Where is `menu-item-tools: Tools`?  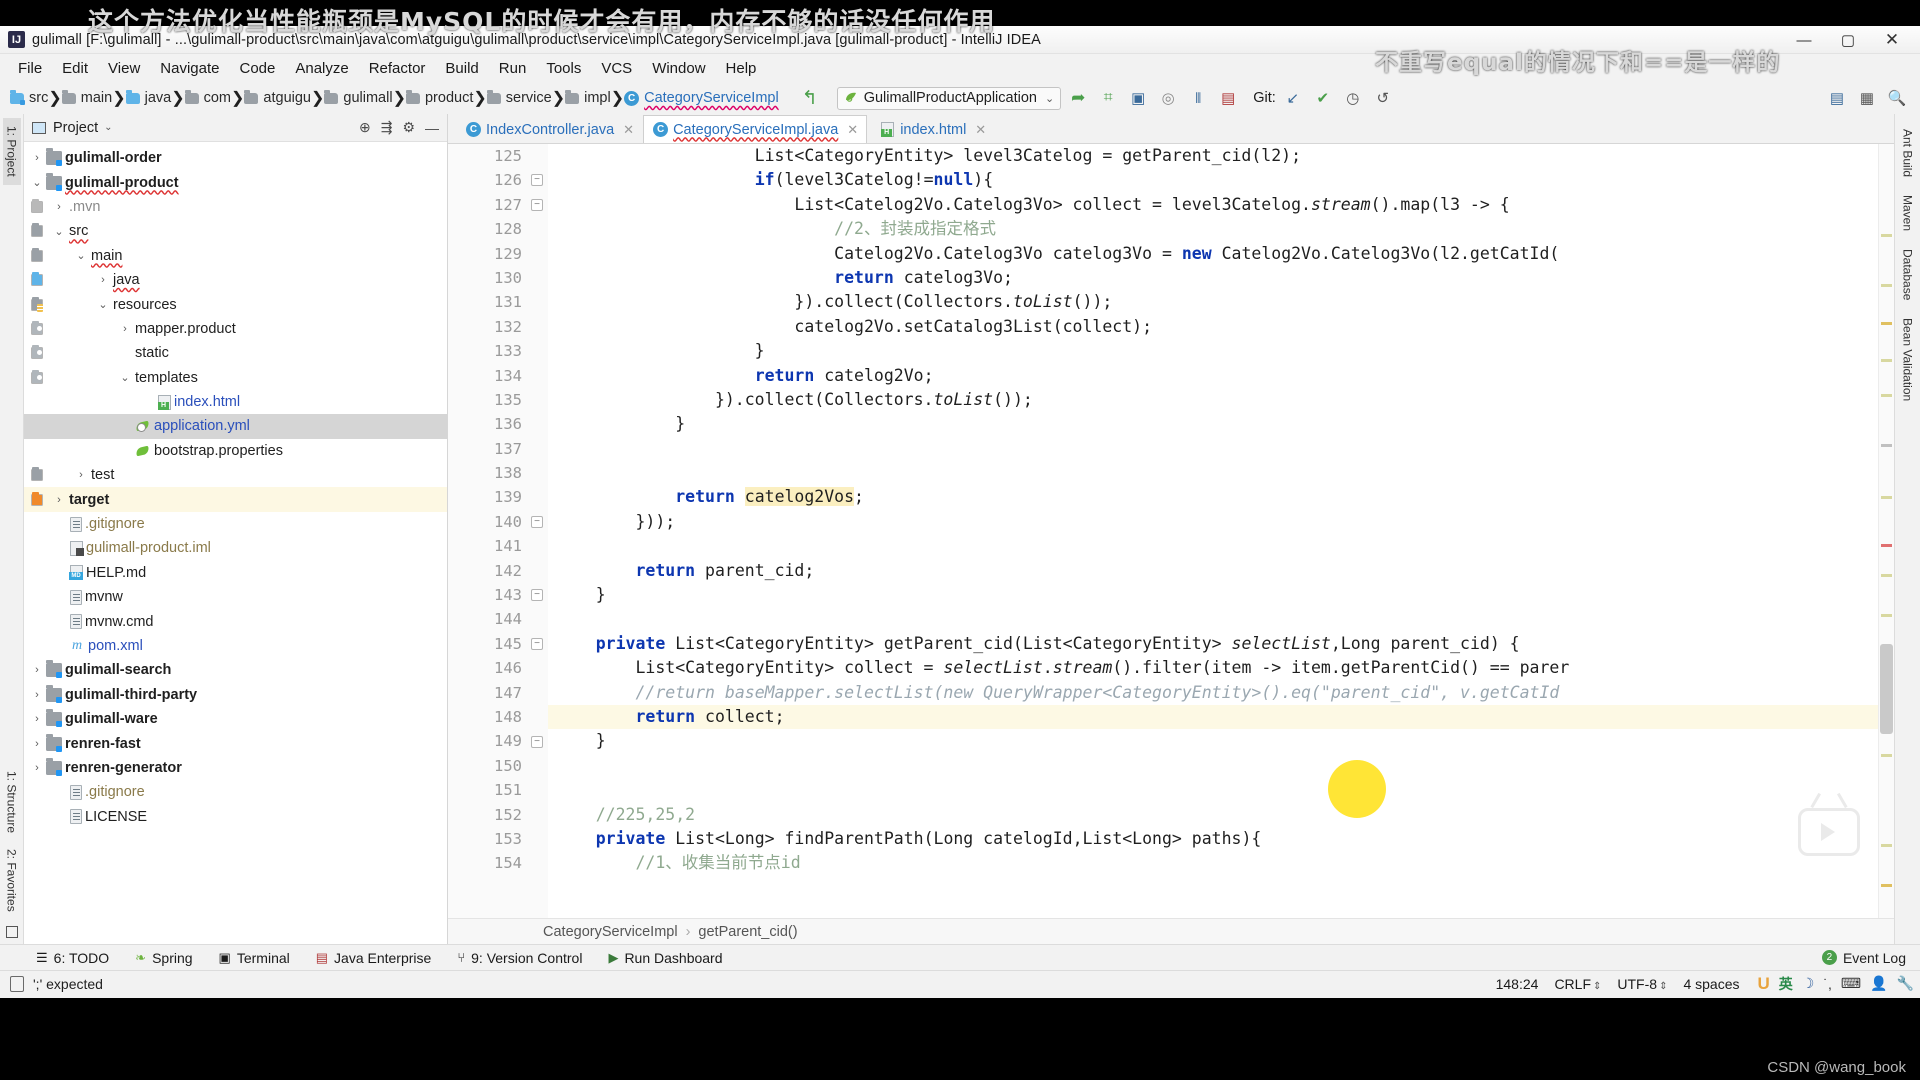 menu-item-tools: Tools is located at coordinates (563, 68).